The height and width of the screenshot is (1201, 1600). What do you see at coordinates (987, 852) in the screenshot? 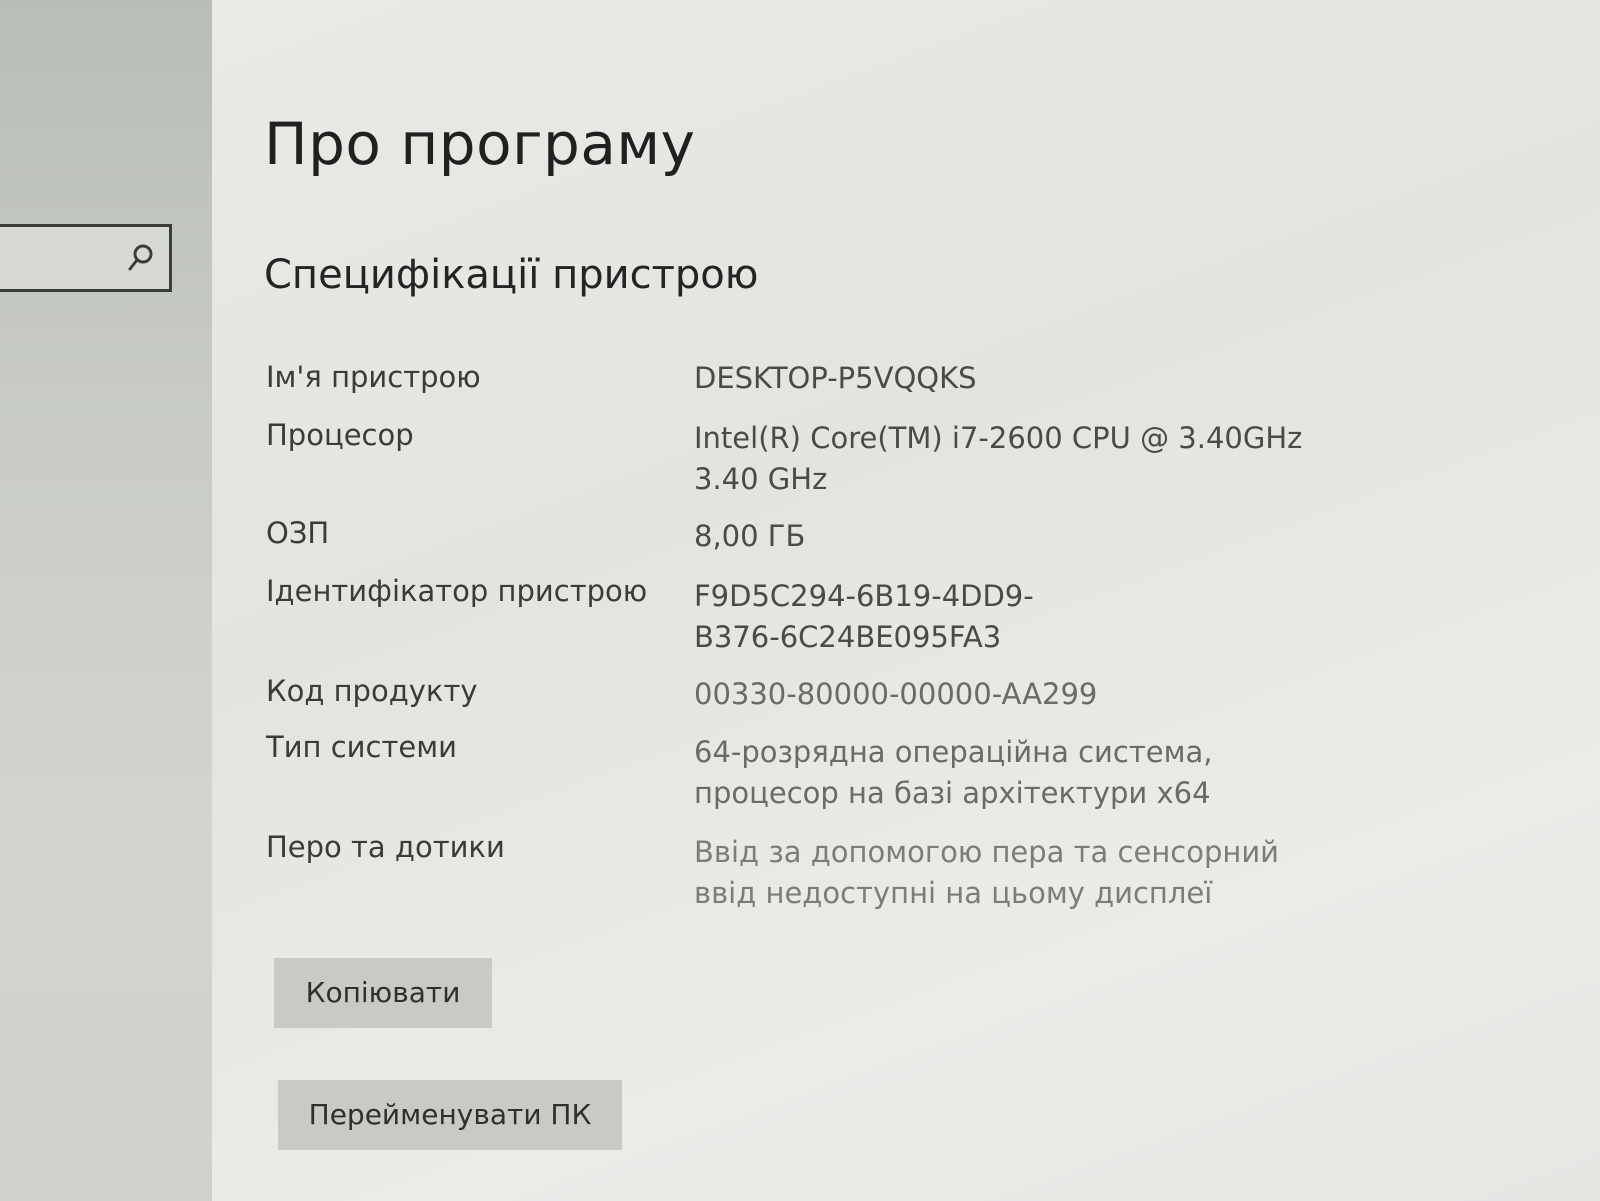
I see `spec-value-pen-touch-line1: Ввід за допомогою пера та сенсорний` at bounding box center [987, 852].